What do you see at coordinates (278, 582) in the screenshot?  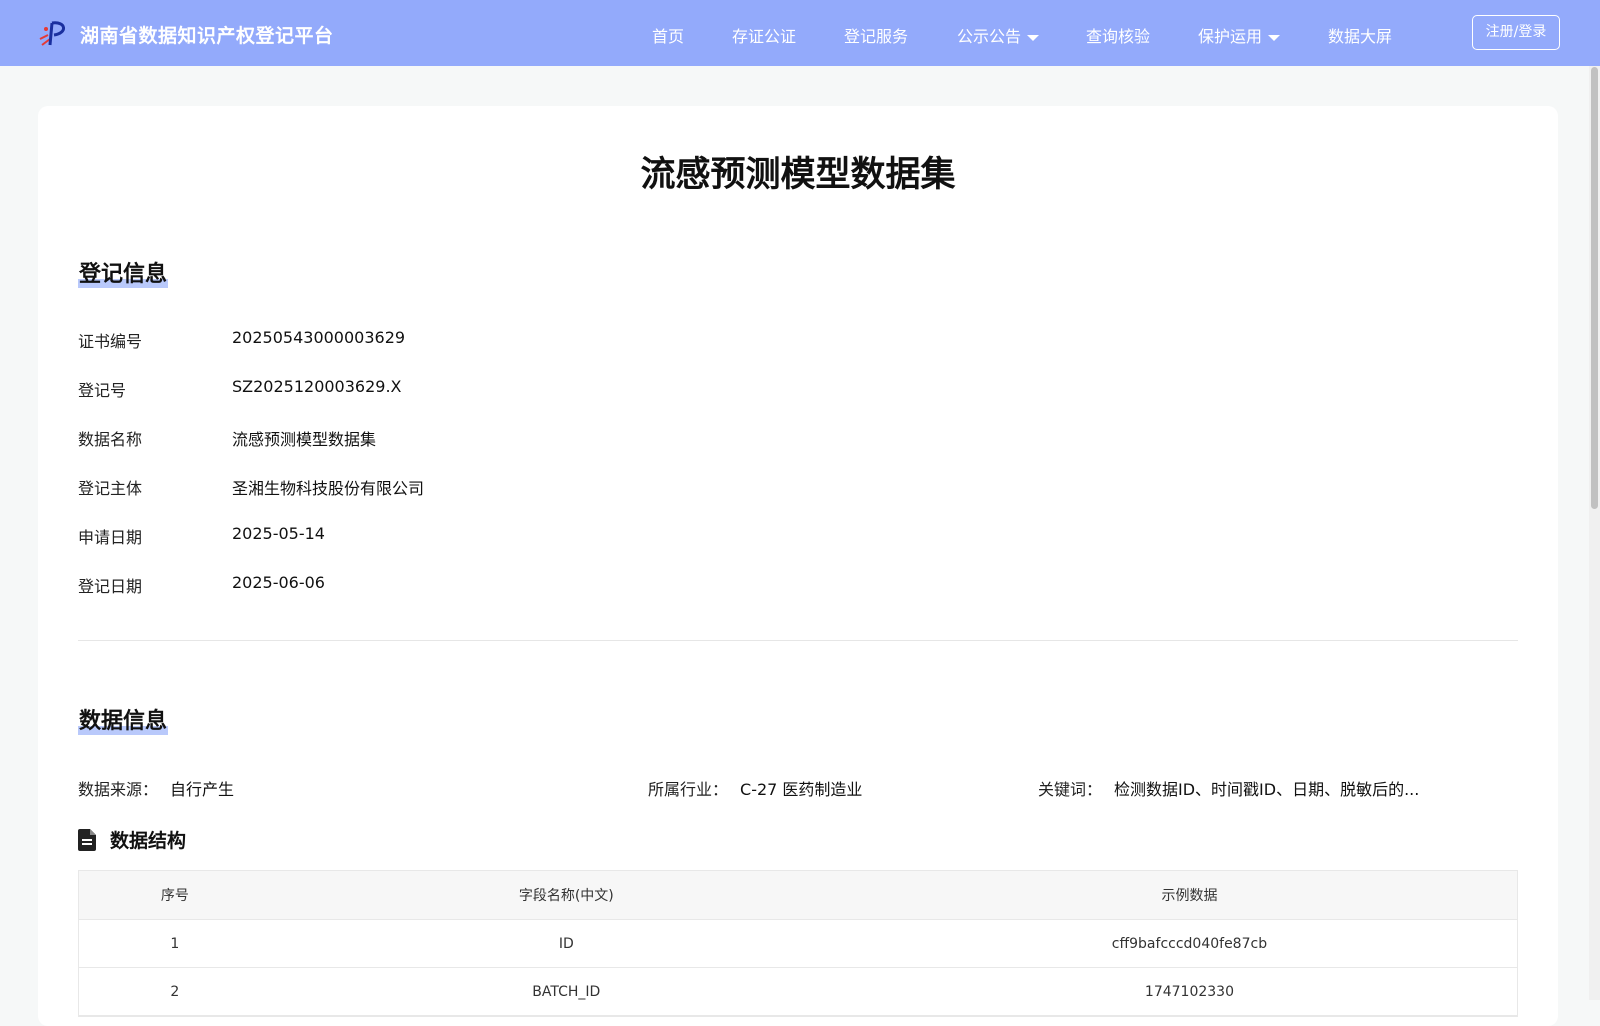 I see `info-value: 2025-06-06` at bounding box center [278, 582].